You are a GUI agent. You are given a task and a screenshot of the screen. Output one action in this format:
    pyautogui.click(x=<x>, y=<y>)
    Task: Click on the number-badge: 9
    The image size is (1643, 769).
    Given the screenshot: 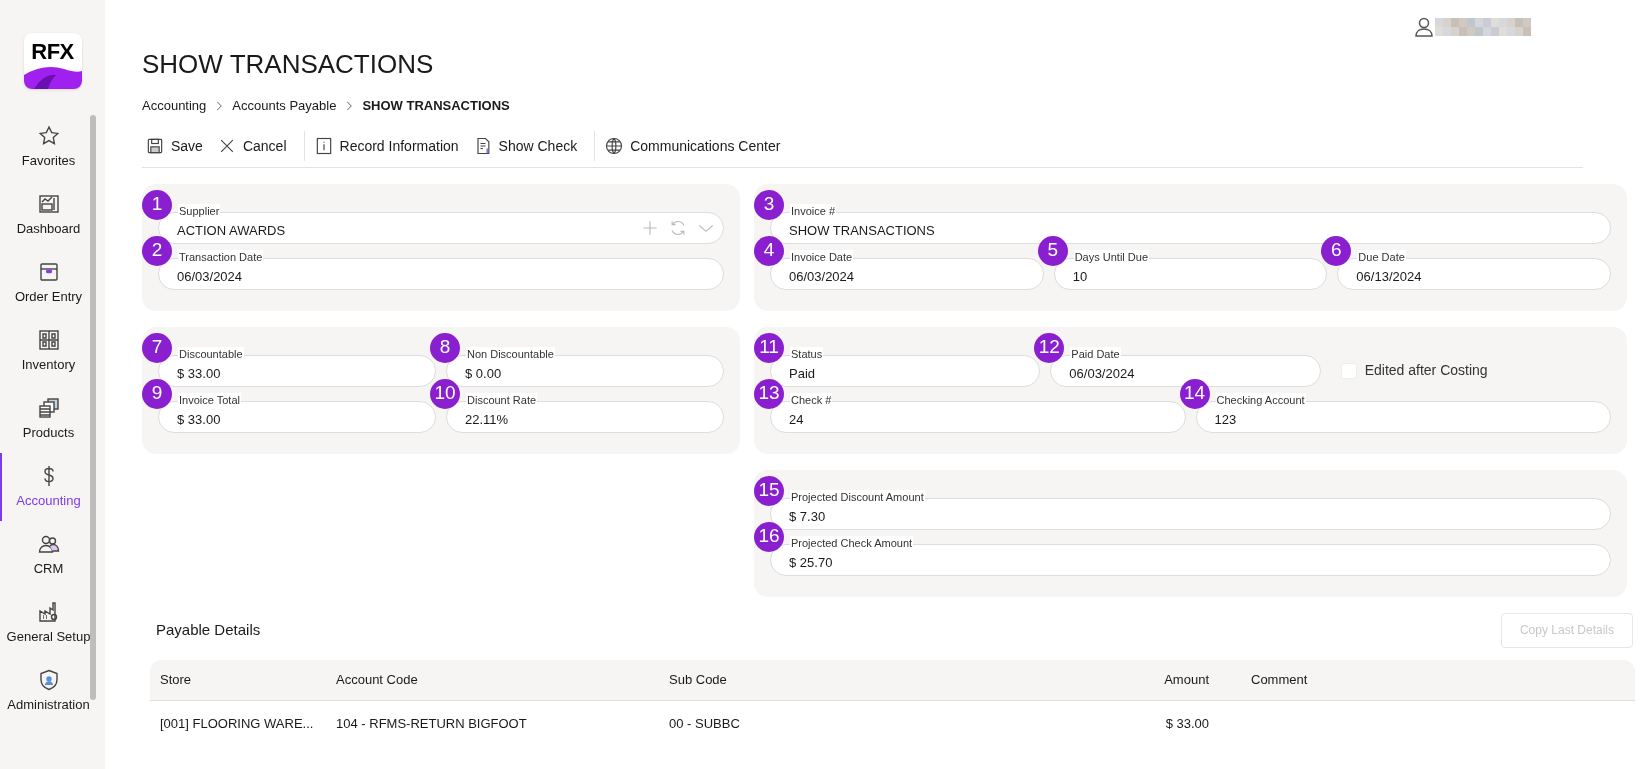 What is the action you would take?
    pyautogui.click(x=157, y=393)
    